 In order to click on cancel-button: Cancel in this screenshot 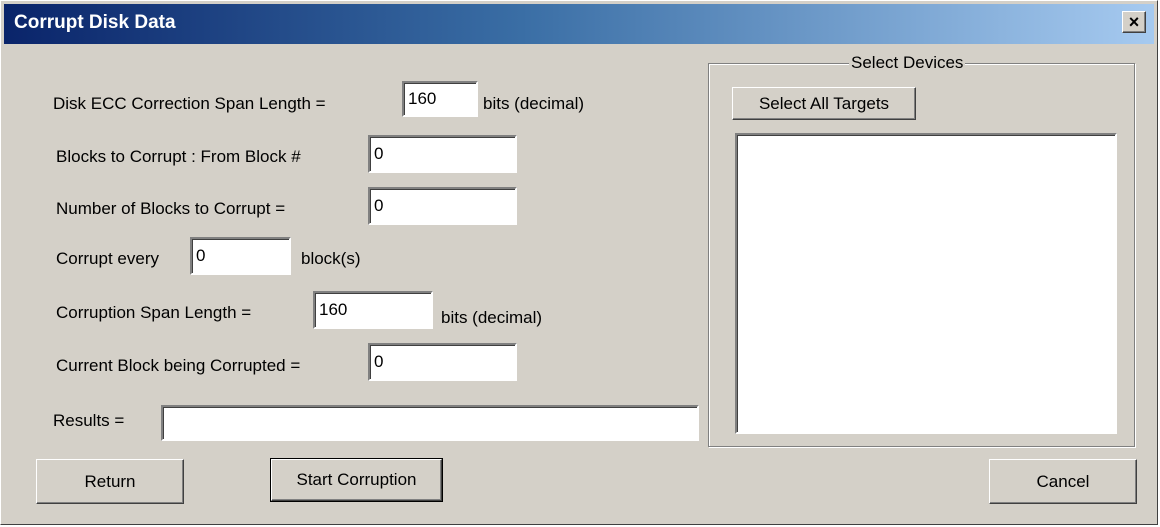, I will do `click(1063, 481)`.